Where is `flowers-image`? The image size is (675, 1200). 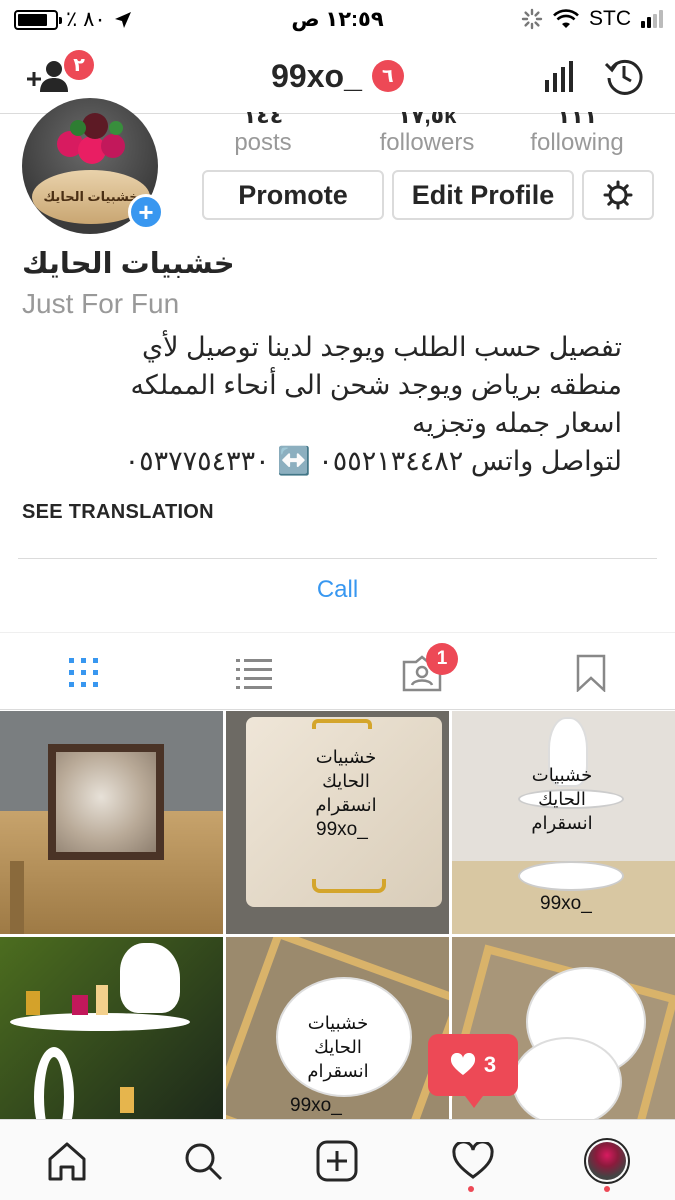 flowers-image is located at coordinates (91, 138).